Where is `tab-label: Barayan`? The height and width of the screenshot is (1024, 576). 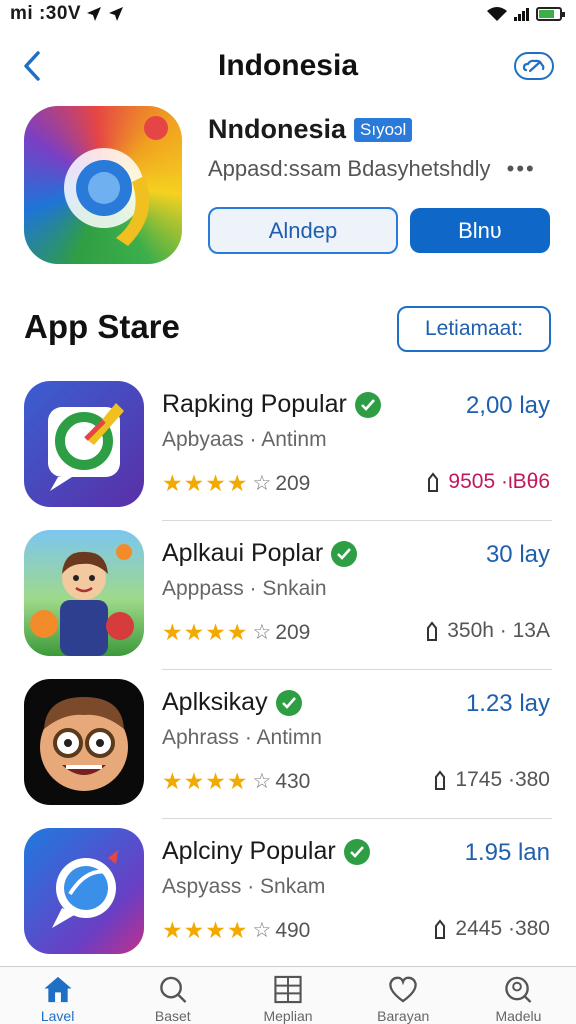 tab-label: Barayan is located at coordinates (403, 1016).